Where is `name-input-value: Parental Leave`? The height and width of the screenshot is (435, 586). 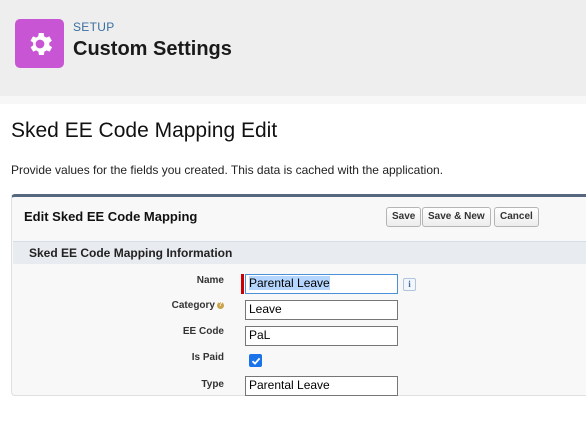
name-input-value: Parental Leave is located at coordinates (289, 283).